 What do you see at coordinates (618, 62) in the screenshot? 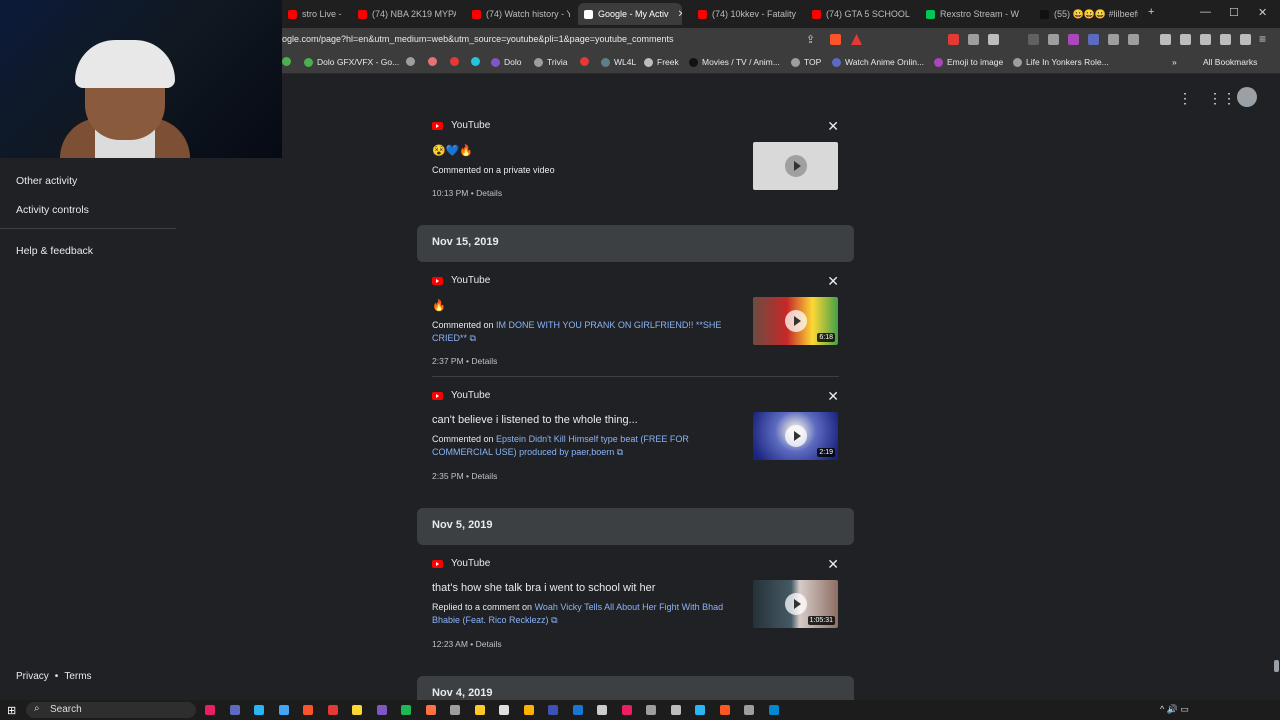
I see `bookmark-item: WL4L` at bounding box center [618, 62].